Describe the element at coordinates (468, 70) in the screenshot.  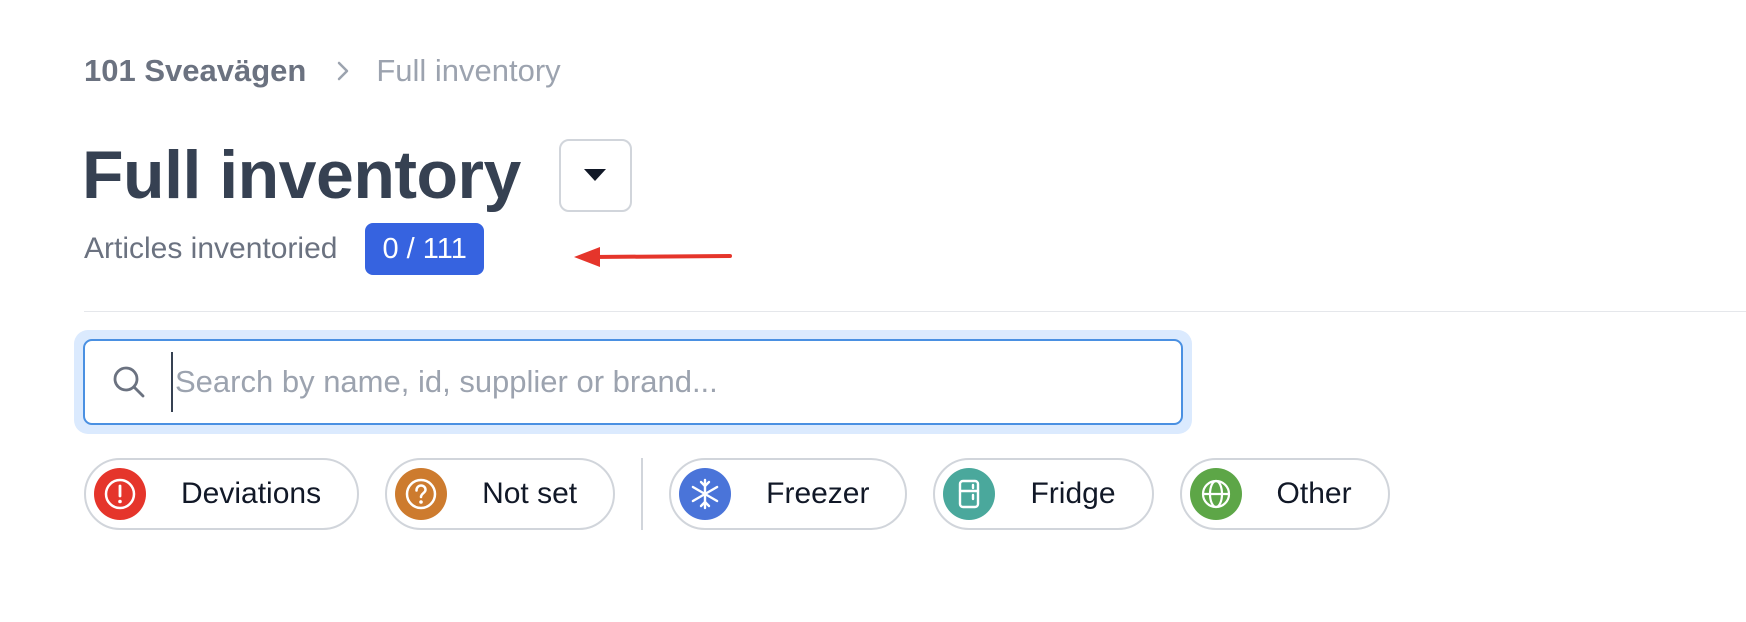
I see `breadcrumb-current: Full inventory` at that location.